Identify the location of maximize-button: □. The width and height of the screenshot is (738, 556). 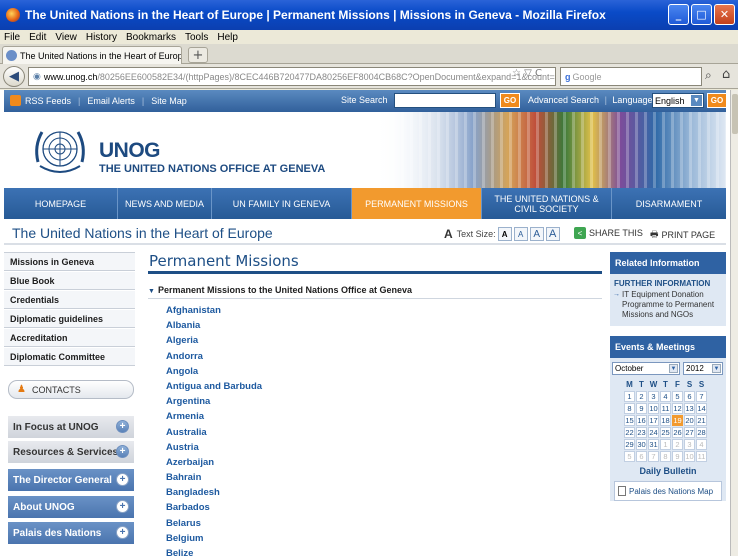
(701, 14).